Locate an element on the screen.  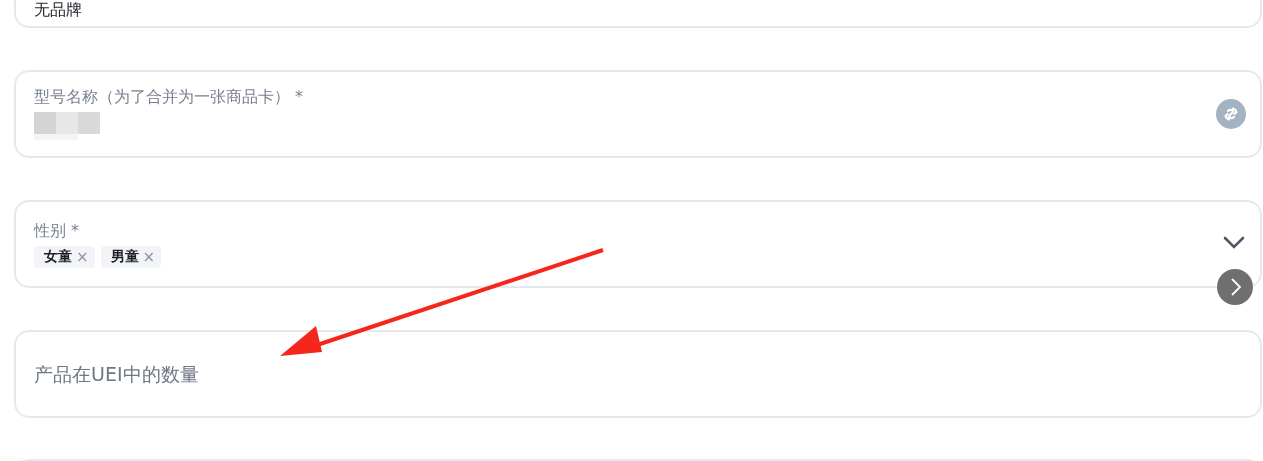
chevron-down-icon is located at coordinates (1234, 243).